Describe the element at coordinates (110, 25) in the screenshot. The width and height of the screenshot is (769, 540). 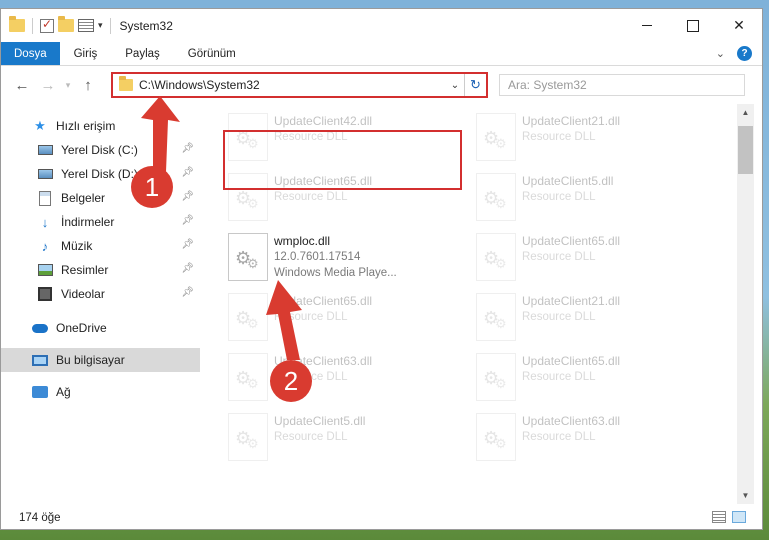
I see `toolbar-divider` at that location.